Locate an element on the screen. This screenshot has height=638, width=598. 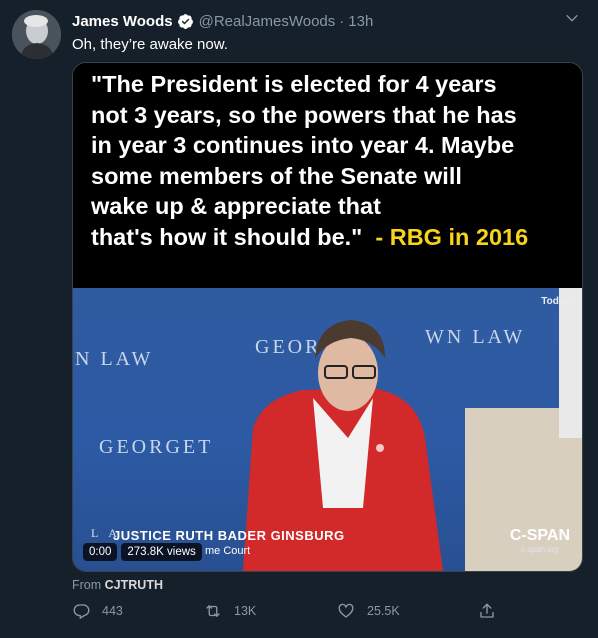
tweet-actions: 443 13K 25.5K is located at coordinates (312, 614).